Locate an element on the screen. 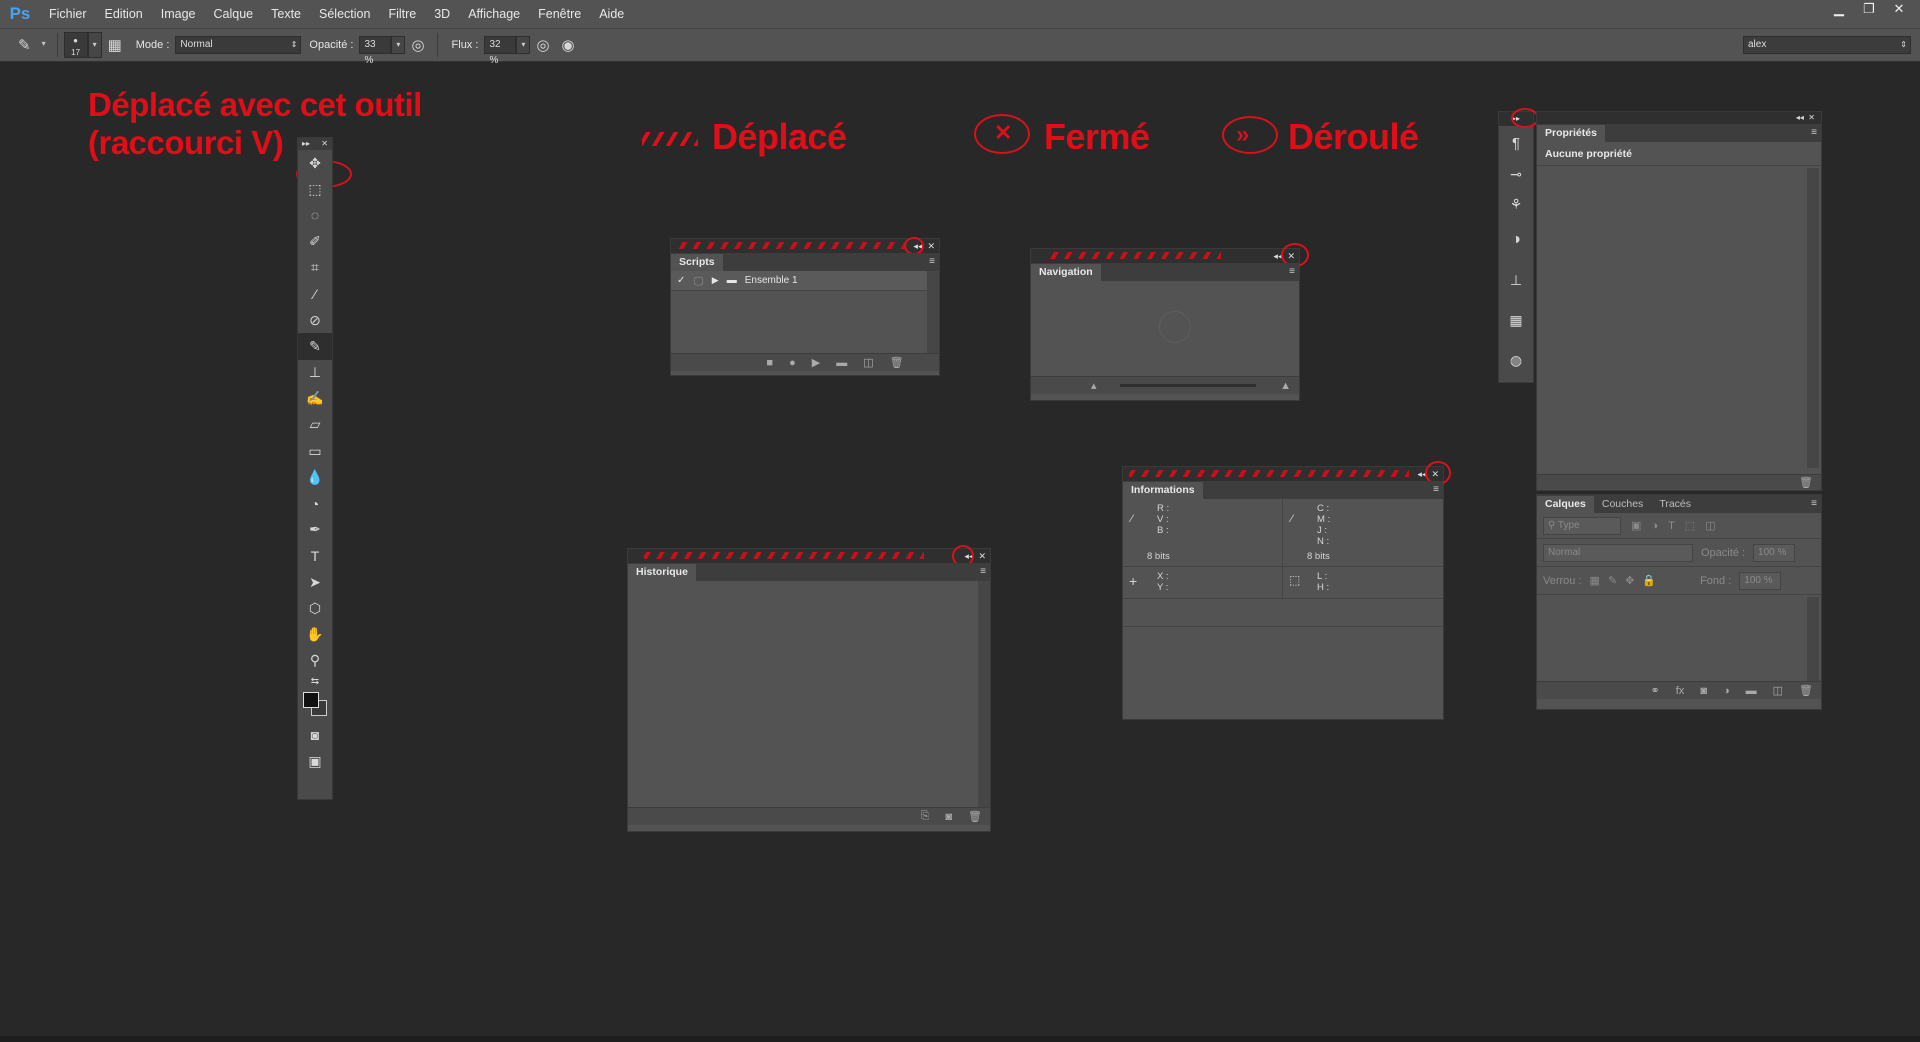 The height and width of the screenshot is (1042, 1920). pen-tool-icon: ✒ is located at coordinates (315, 530).